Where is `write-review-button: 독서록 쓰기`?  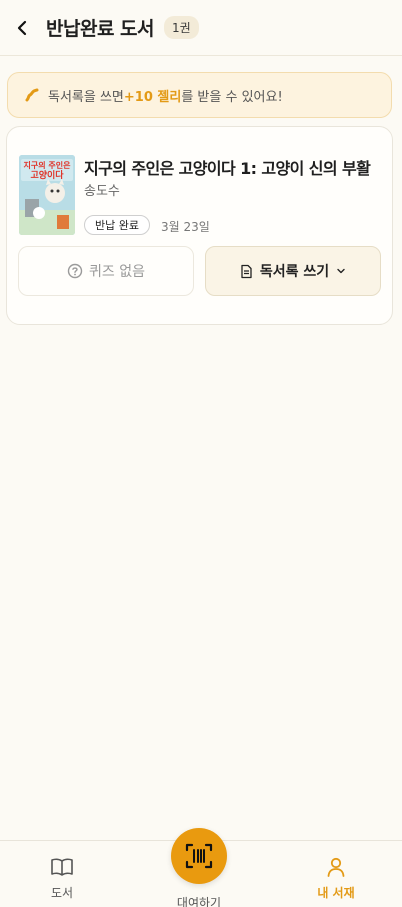
write-review-button: 독서록 쓰기 is located at coordinates (293, 271).